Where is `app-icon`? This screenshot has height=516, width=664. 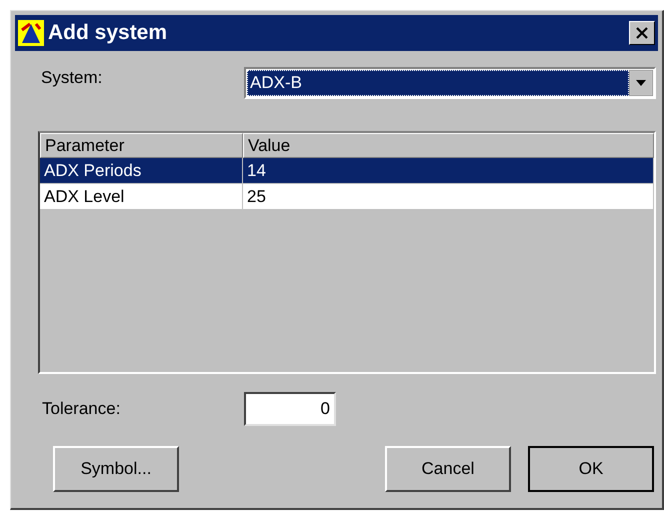
app-icon is located at coordinates (31, 33).